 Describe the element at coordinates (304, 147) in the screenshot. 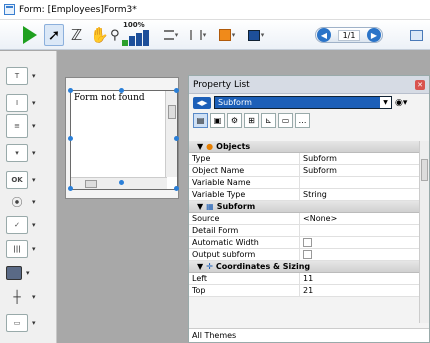

I see `category-objects: ▼ ● Objects` at that location.